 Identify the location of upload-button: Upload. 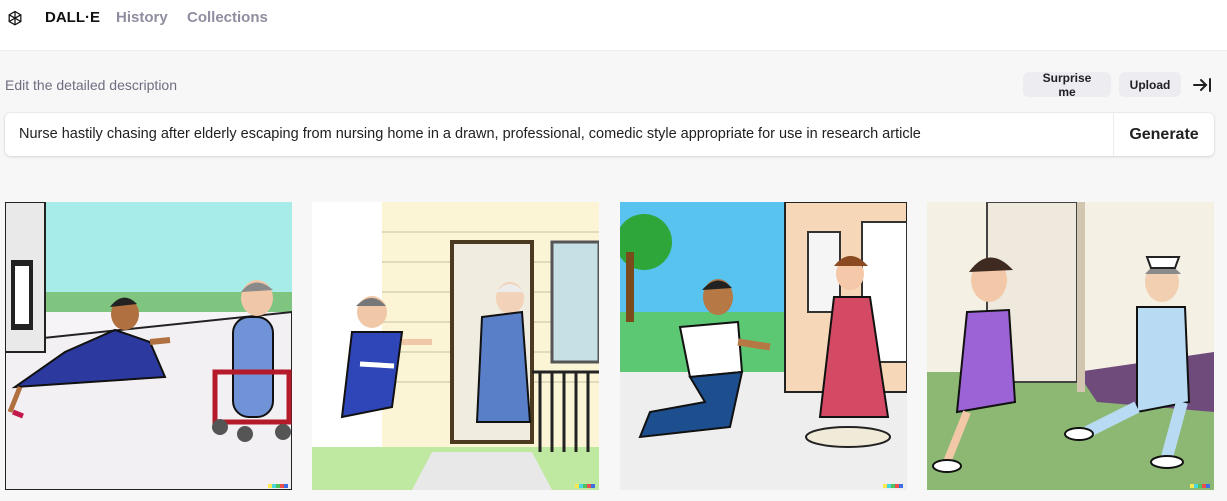
(1150, 84).